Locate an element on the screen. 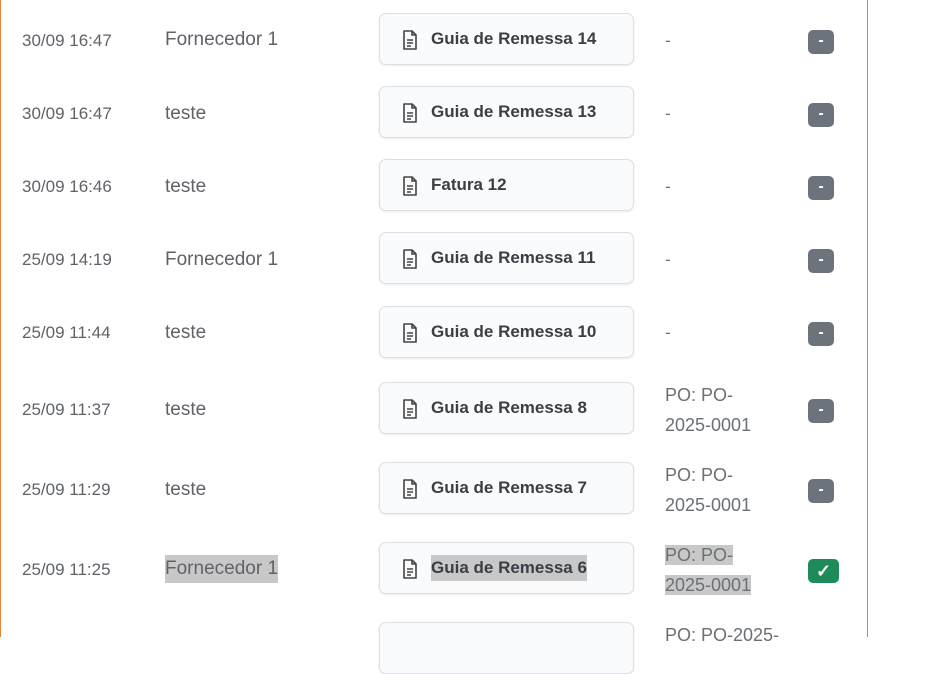  document-button: Guia de Remessa 14 is located at coordinates (506, 39).